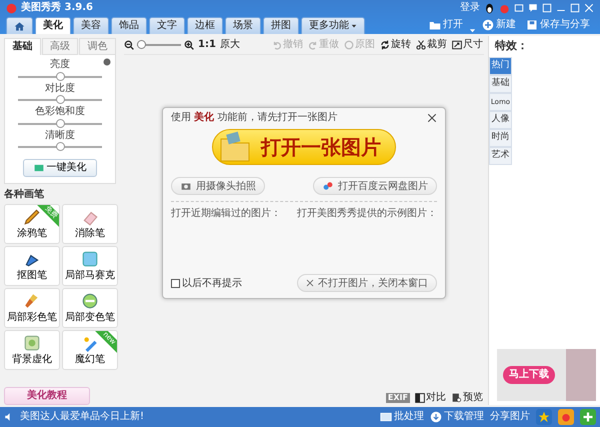  What do you see at coordinates (60, 112) in the screenshot?
I see `slider-label: 色彩饱和度` at bounding box center [60, 112].